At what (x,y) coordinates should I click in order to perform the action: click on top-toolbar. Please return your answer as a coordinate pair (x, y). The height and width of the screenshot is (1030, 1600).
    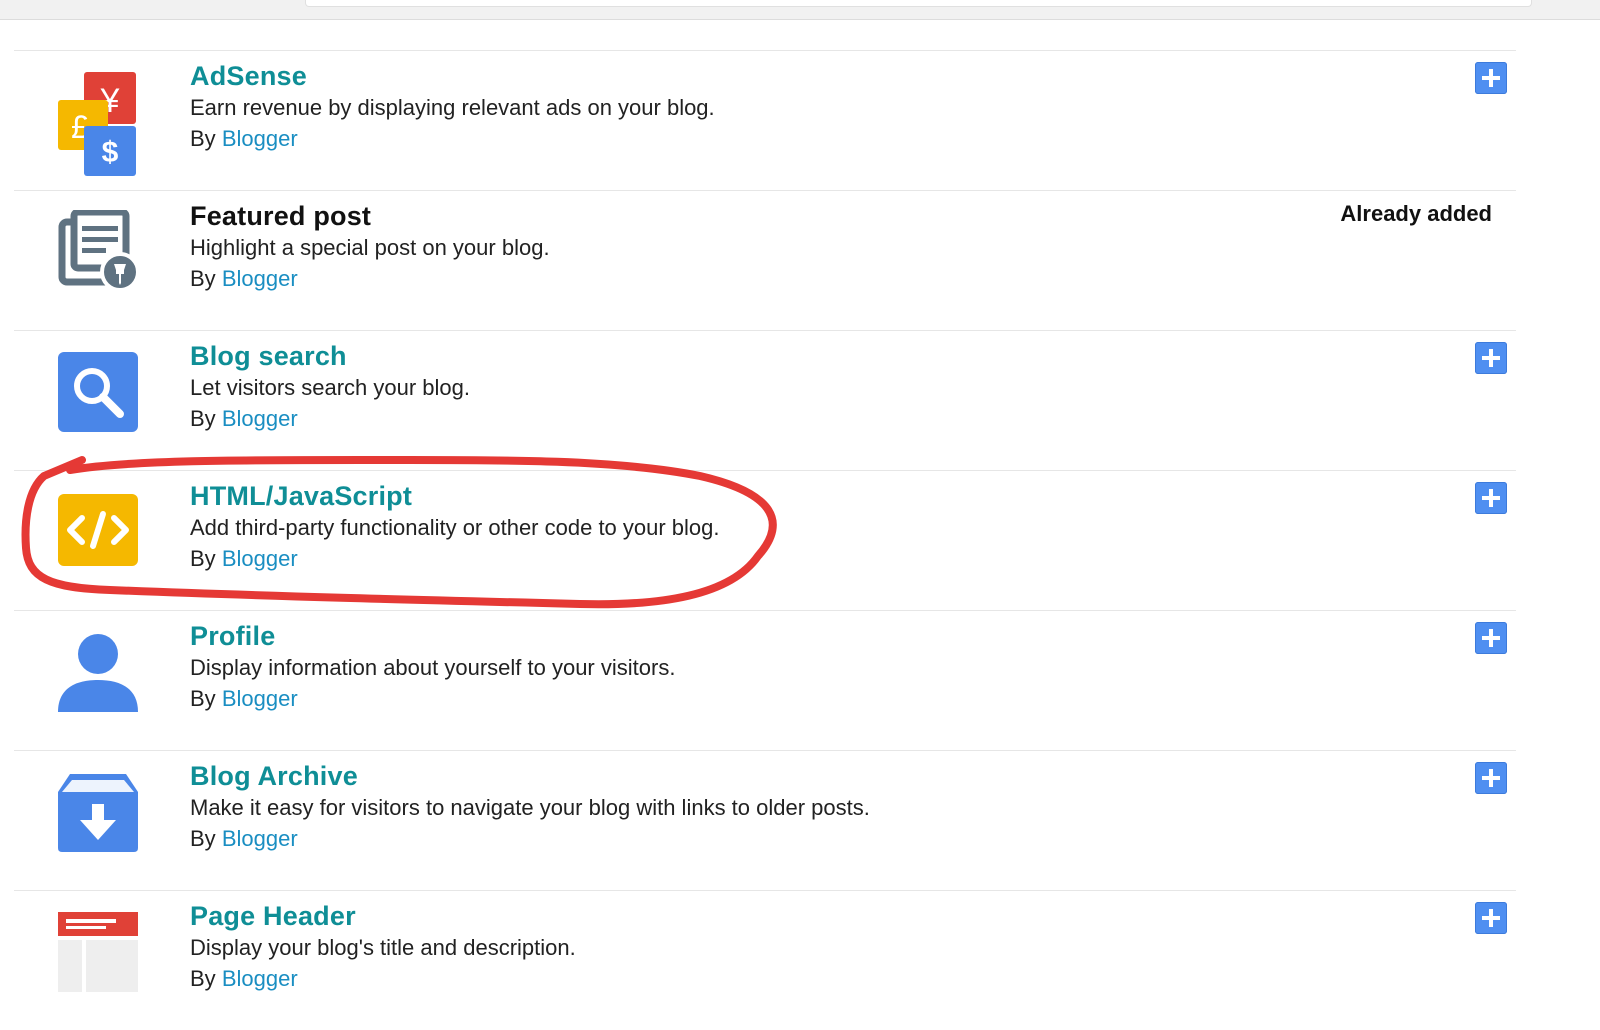
    Looking at the image, I should click on (800, 10).